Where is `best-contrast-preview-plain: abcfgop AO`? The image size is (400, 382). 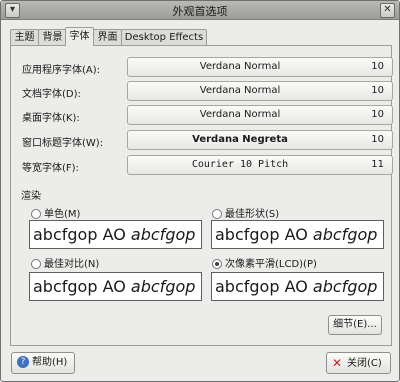
best-contrast-preview-plain: abcfgop AO is located at coordinates (82, 286).